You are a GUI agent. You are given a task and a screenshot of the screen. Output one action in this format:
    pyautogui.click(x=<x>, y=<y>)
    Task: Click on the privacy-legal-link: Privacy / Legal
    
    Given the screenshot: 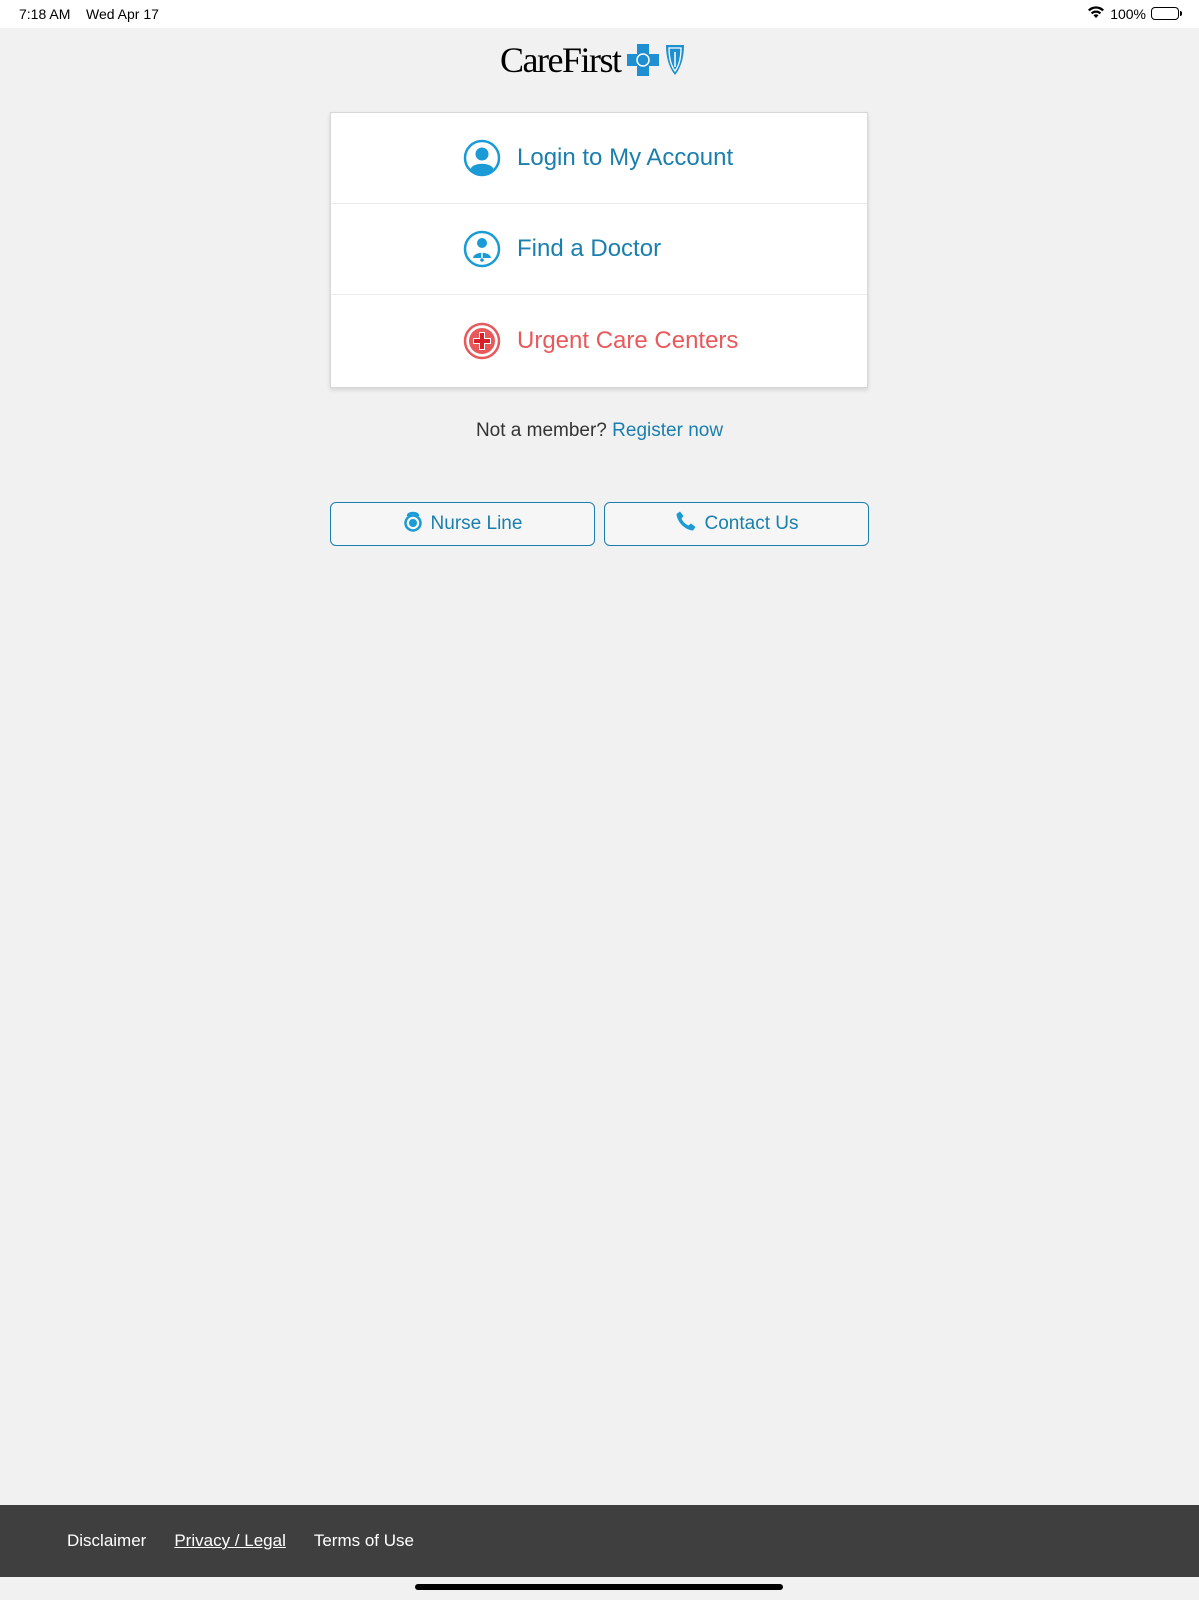 What is the action you would take?
    pyautogui.click(x=230, y=1541)
    